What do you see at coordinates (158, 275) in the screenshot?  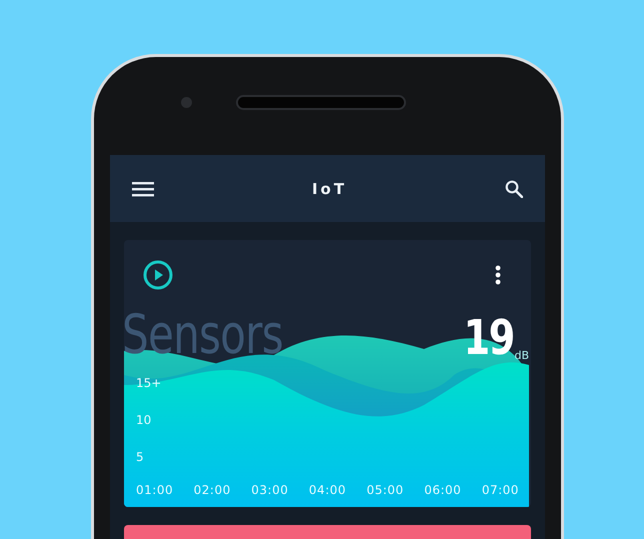 I see `play-icon` at bounding box center [158, 275].